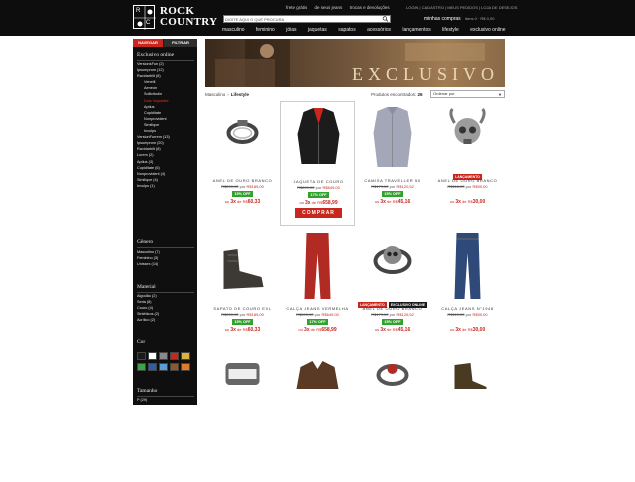 Image resolution: width=635 pixels, height=482 pixels. I want to click on product-name: SAPATO DE COURO EXL, so click(242, 308).